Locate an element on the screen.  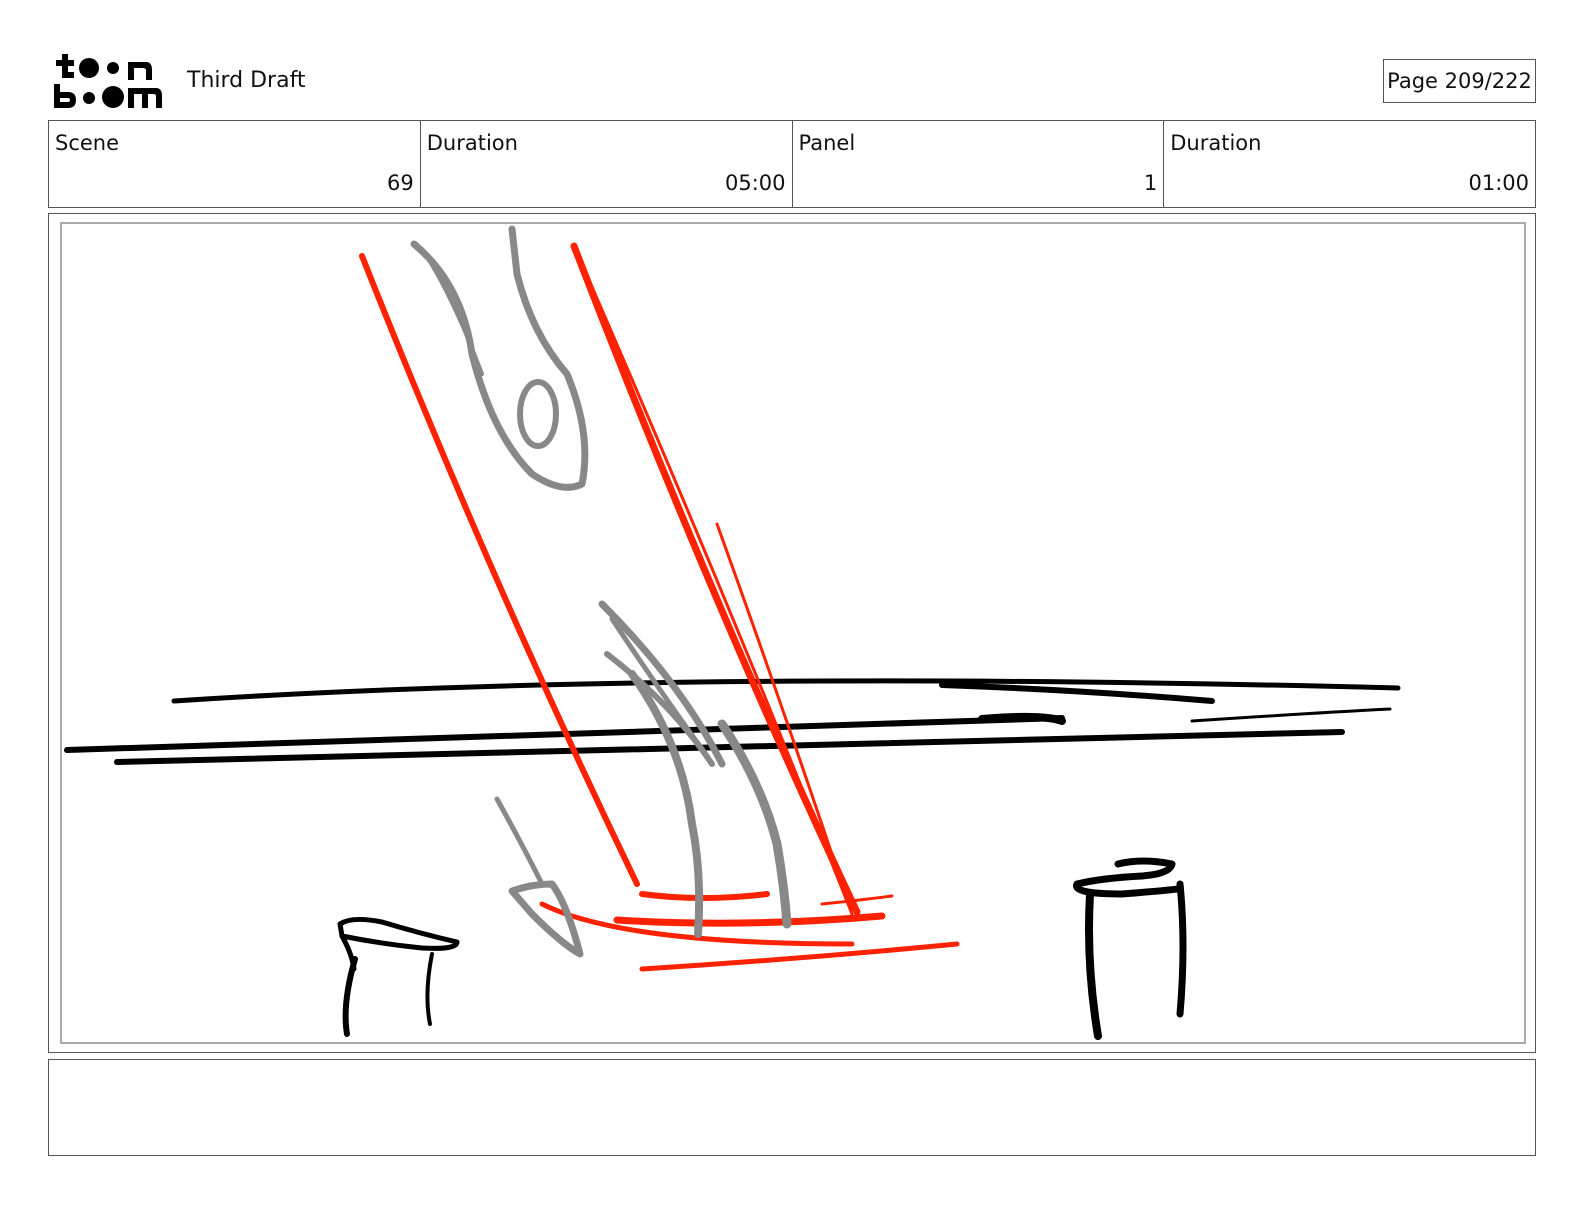
panel-label: Panel is located at coordinates (827, 143).